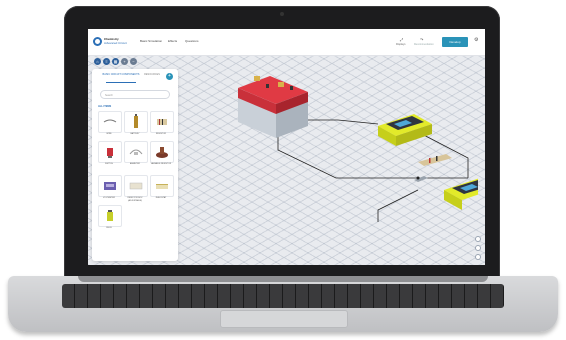  I want to click on zoom-in-icon, so click(478, 239).